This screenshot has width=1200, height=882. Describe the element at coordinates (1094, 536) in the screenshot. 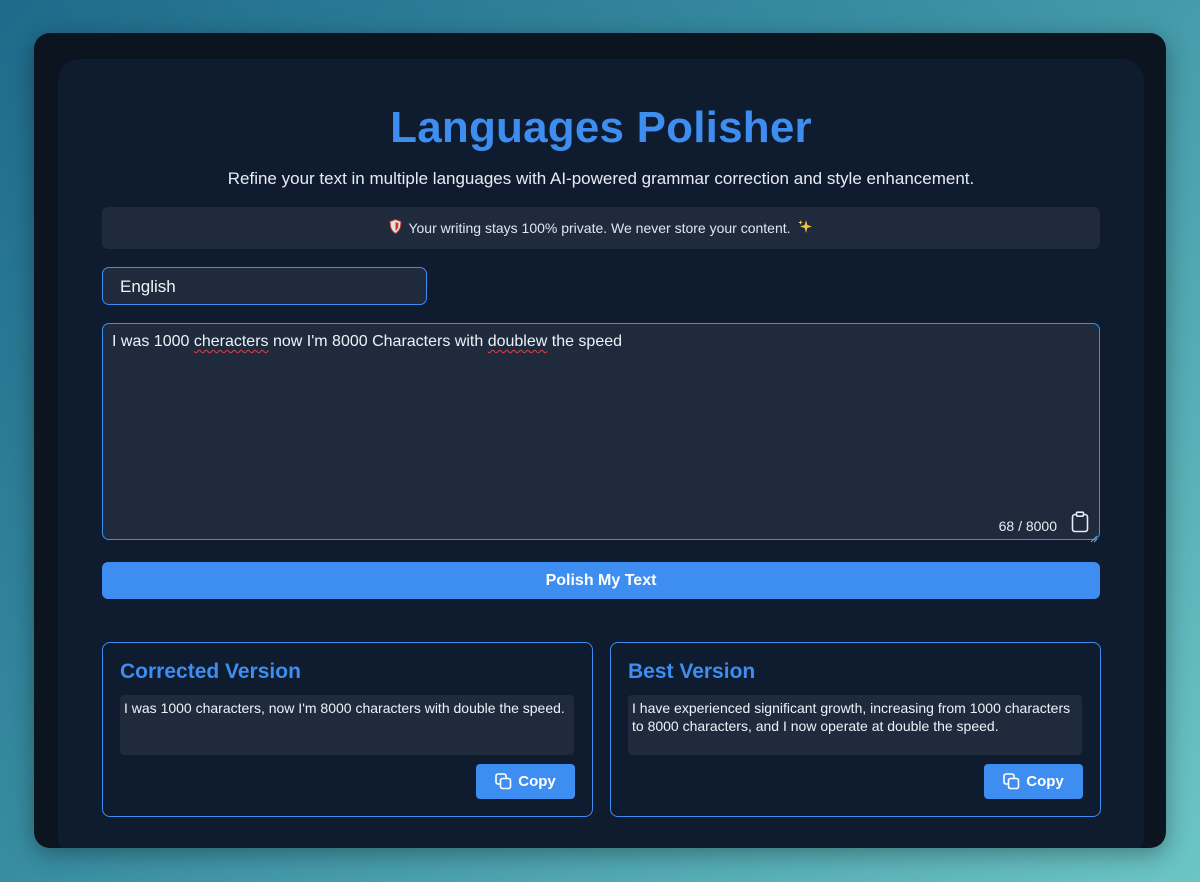

I see `resize-handle-icon` at that location.